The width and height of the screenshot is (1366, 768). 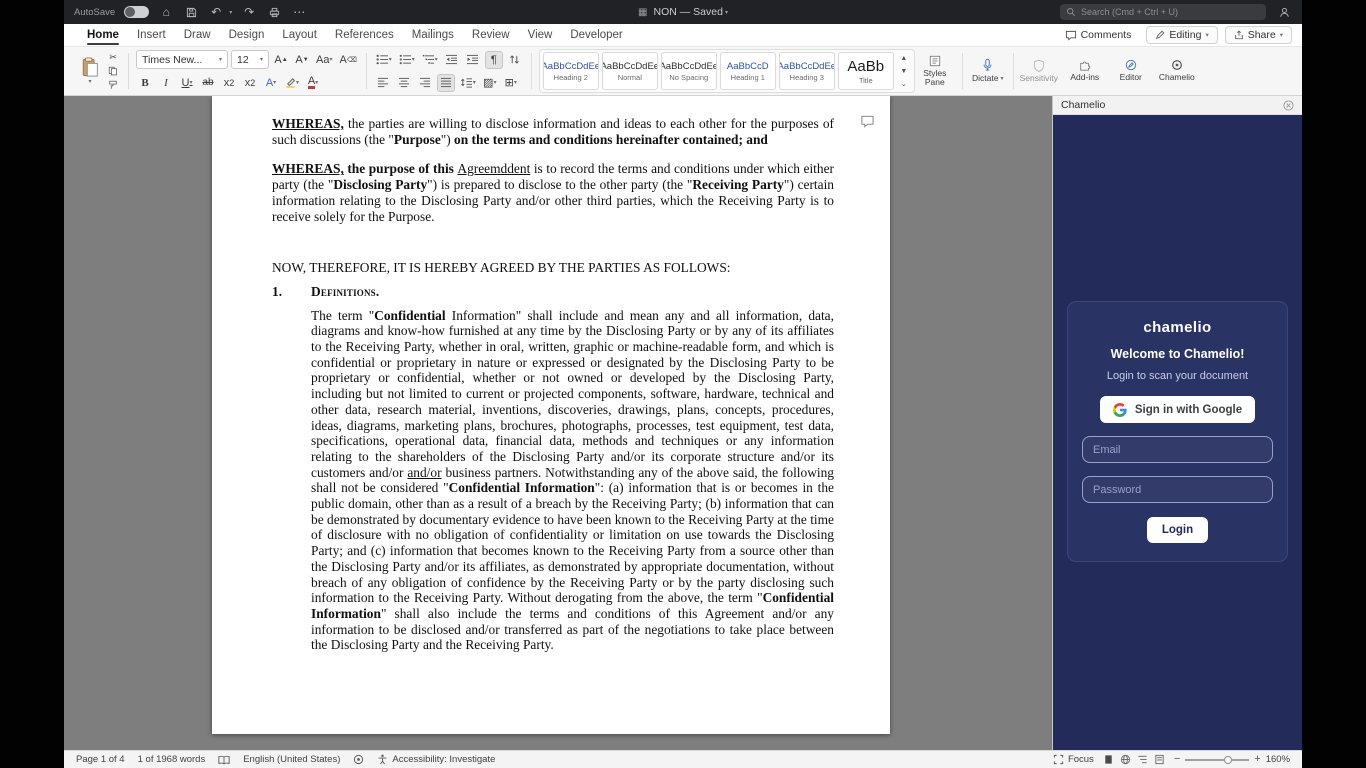 I want to click on redo-icon: ↷, so click(x=249, y=12).